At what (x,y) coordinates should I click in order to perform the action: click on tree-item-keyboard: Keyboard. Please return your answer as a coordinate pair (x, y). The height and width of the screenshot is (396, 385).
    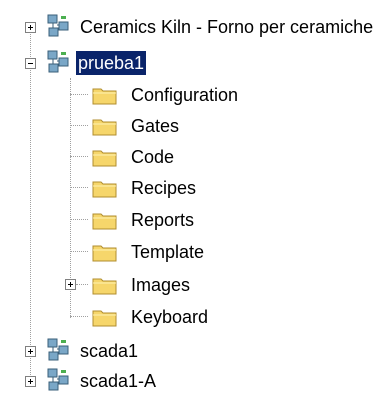
    Looking at the image, I should click on (192, 317).